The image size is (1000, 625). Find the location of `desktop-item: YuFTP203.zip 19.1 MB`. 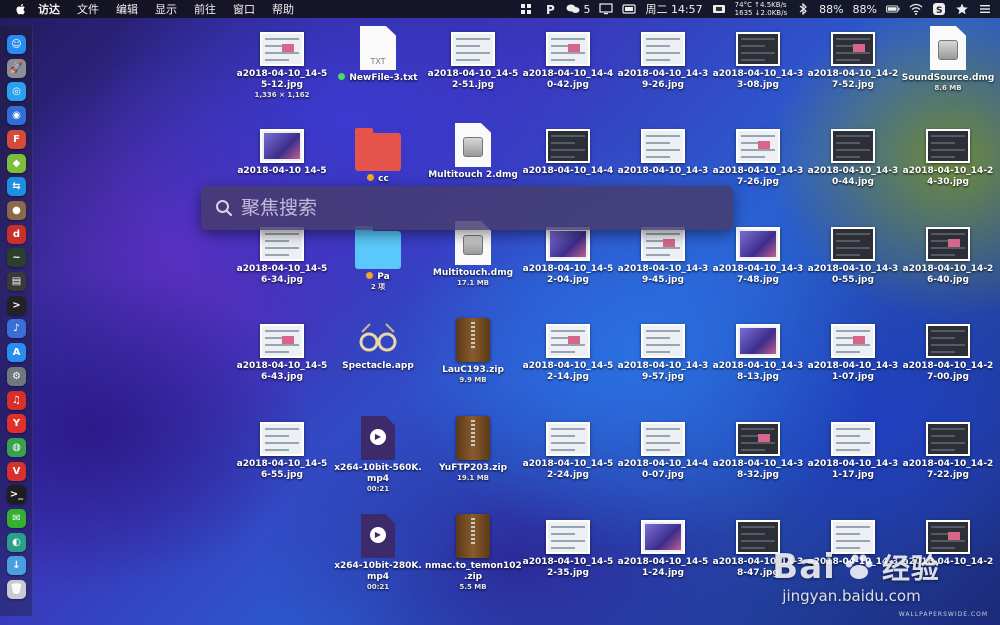

desktop-item: YuFTP203.zip 19.1 MB is located at coordinates (473, 449).